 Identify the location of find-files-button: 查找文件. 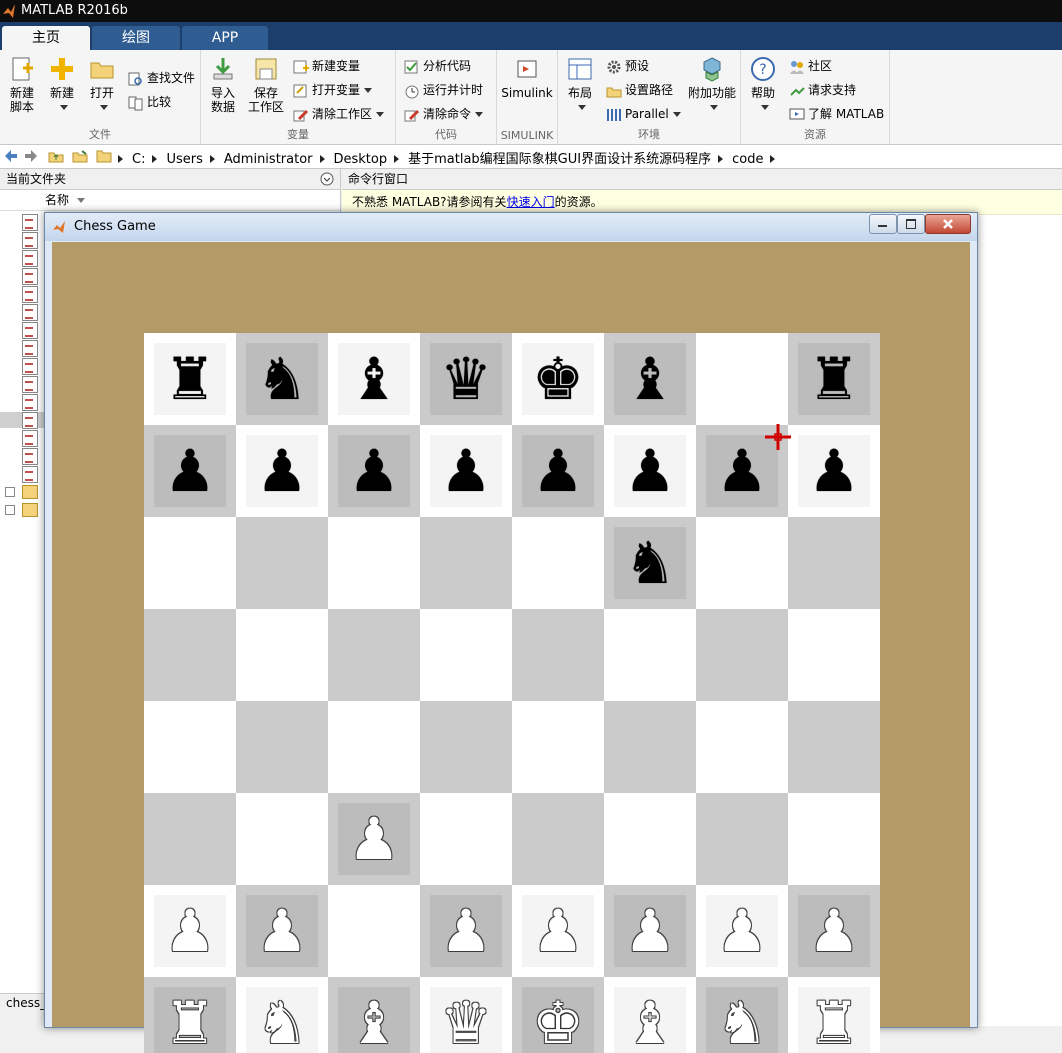
(161, 78).